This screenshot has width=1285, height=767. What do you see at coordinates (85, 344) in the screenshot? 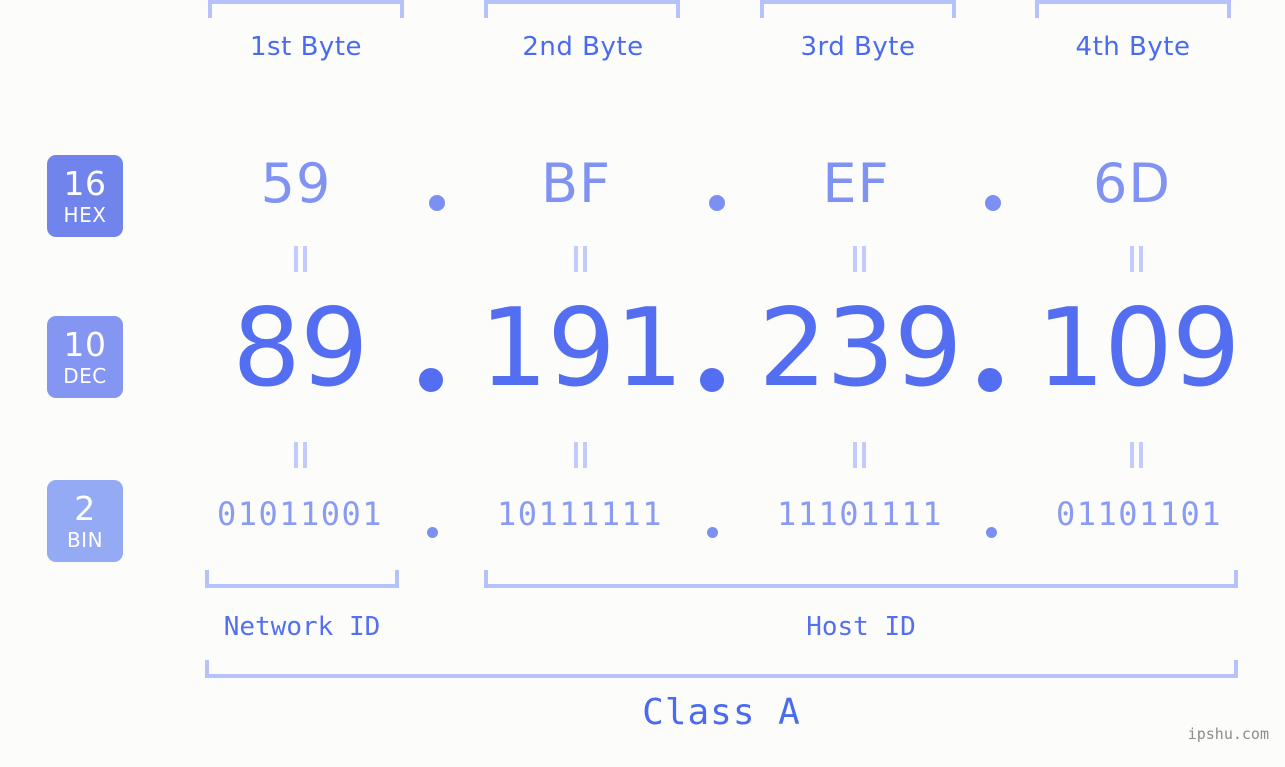
I see `base-badge-dec-number: 10` at bounding box center [85, 344].